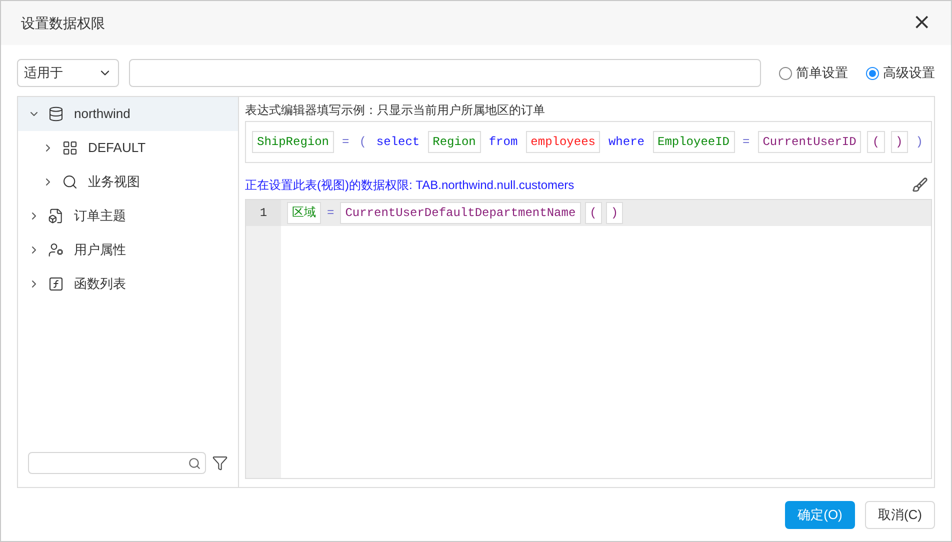 The height and width of the screenshot is (542, 952). I want to click on tree-item: 用户属性, so click(128, 250).